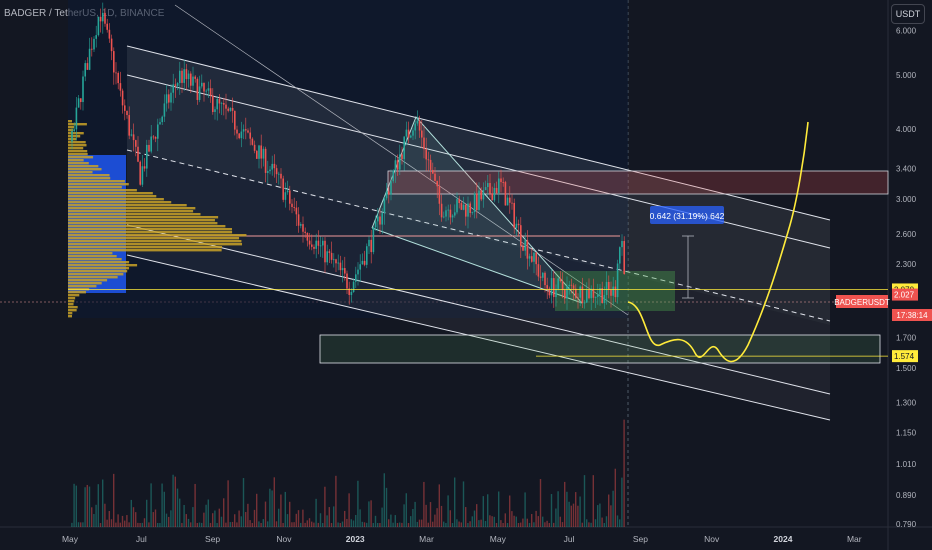  I want to click on countdown-label: 17:38:14, so click(912, 315).